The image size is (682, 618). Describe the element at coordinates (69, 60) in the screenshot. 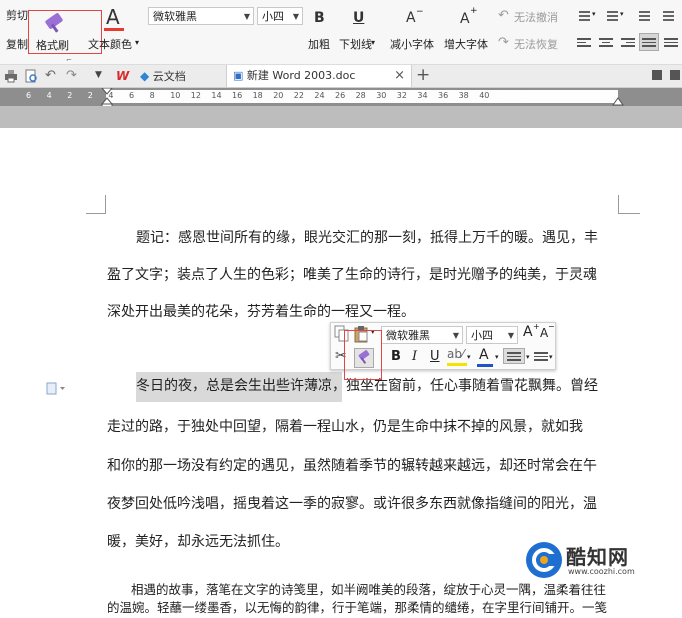

I see `dialog-launcher-icon: ⌐` at that location.